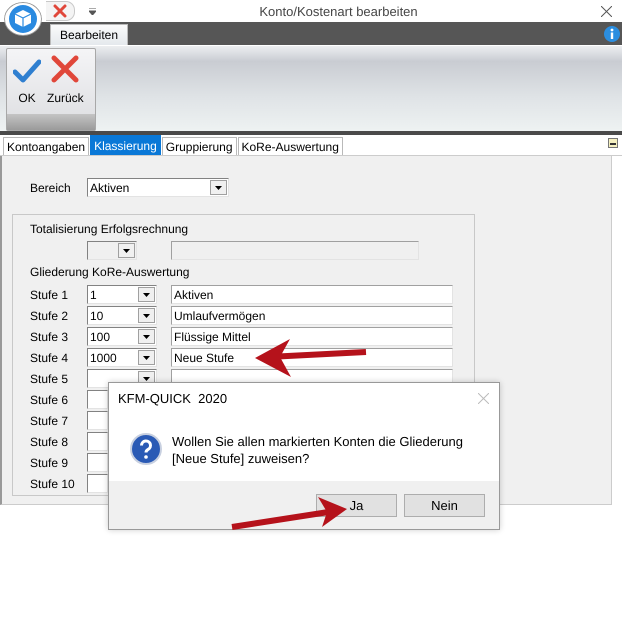  Describe the element at coordinates (110, 272) in the screenshot. I see `section-label: Gliederung KoRe-Auswertung` at that location.